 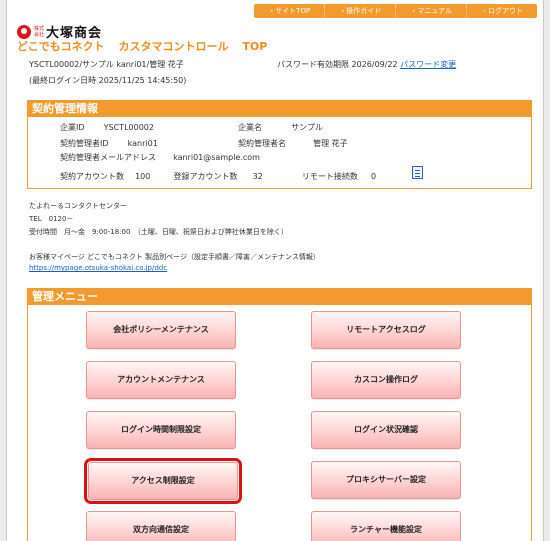 What do you see at coordinates (108, 80) in the screenshot?
I see `last-login: (最終ログイン日時 2025/11/25 14:45:50)` at bounding box center [108, 80].